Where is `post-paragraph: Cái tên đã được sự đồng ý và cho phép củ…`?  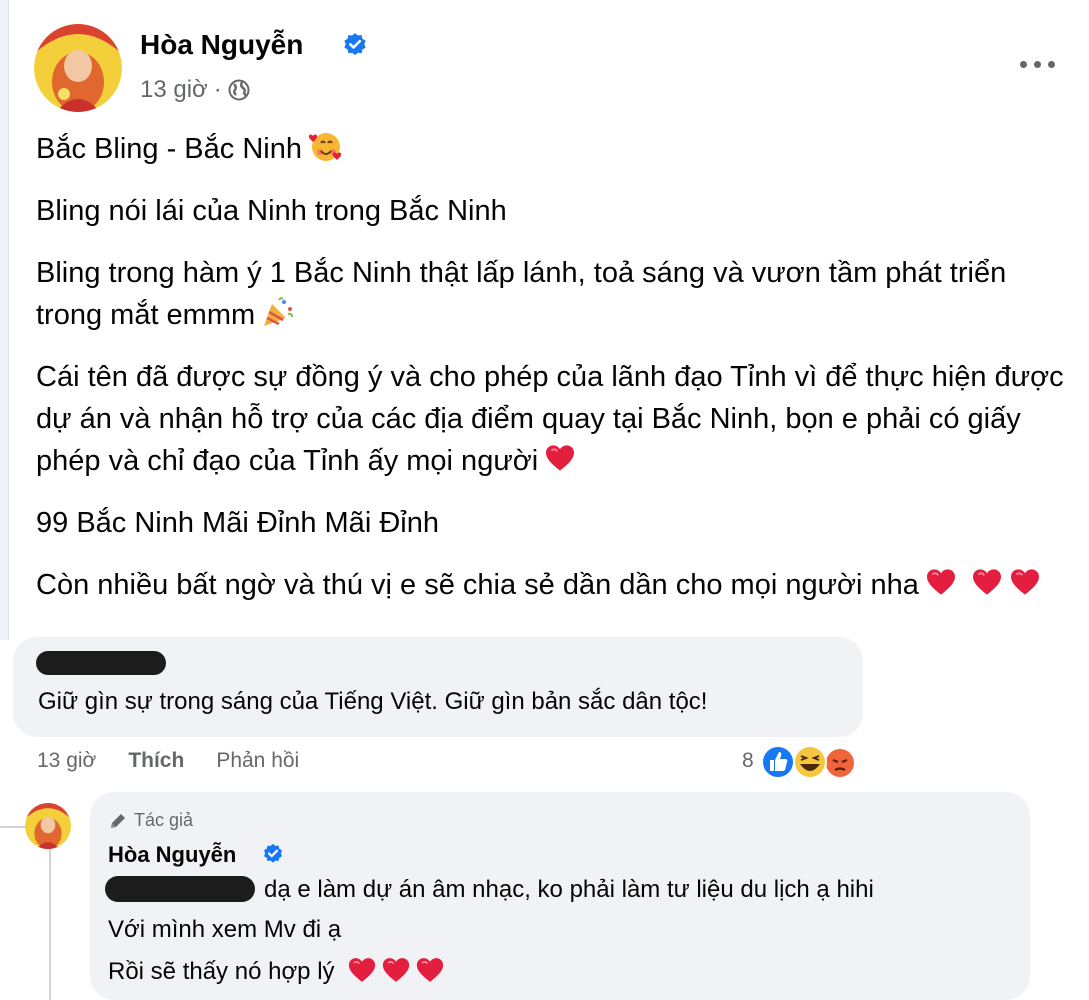
post-paragraph: Cái tên đã được sự đồng ý và cho phép củ… is located at coordinates (550, 419).